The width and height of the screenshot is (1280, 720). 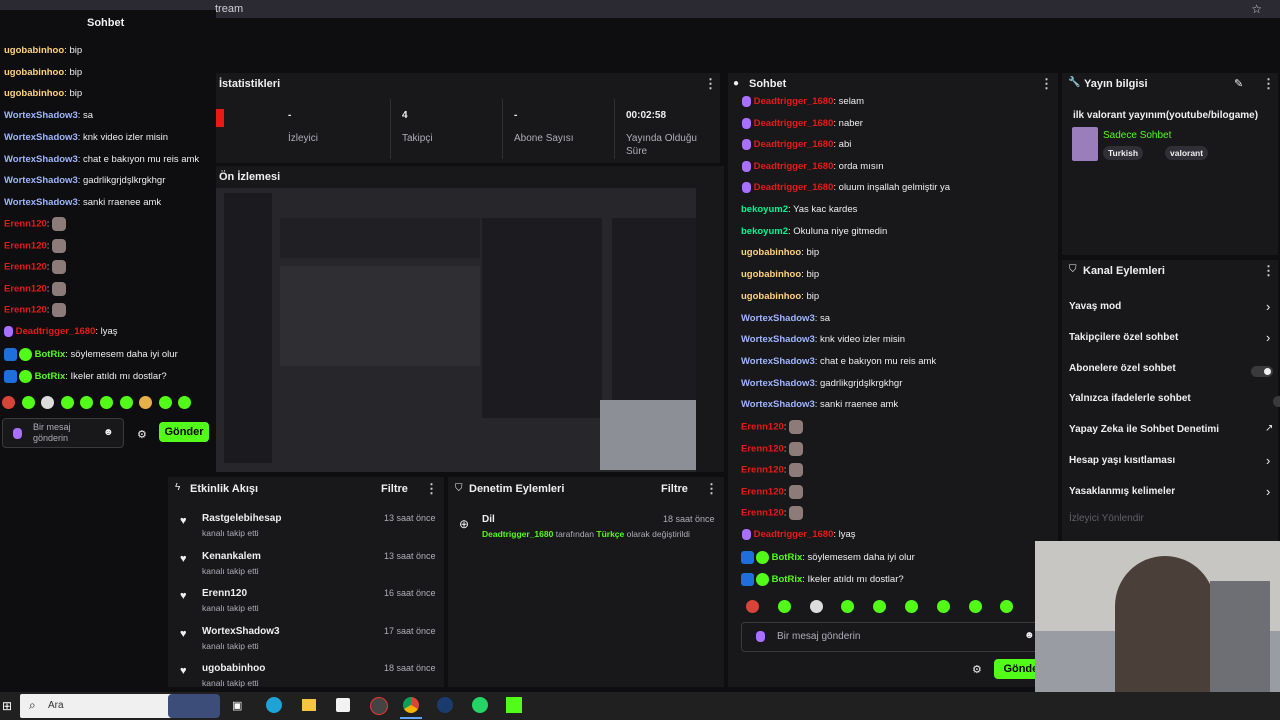 I want to click on steam-icon, so click(x=445, y=705).